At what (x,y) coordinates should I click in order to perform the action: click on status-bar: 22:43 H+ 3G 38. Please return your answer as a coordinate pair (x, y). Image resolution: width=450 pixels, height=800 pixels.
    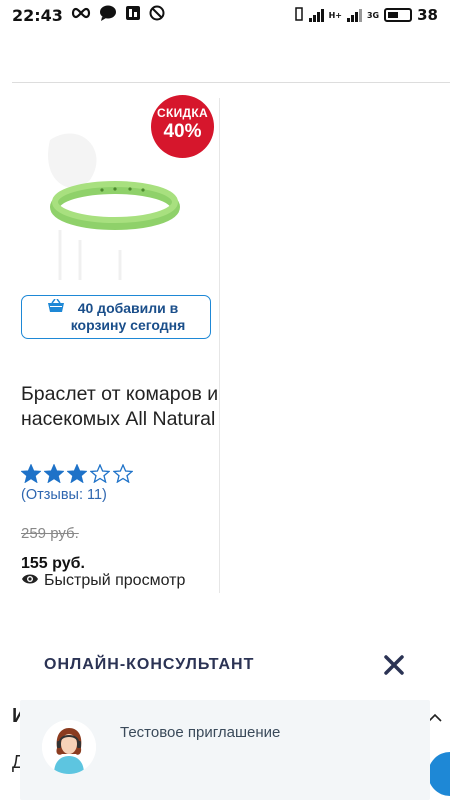
    Looking at the image, I should click on (225, 15).